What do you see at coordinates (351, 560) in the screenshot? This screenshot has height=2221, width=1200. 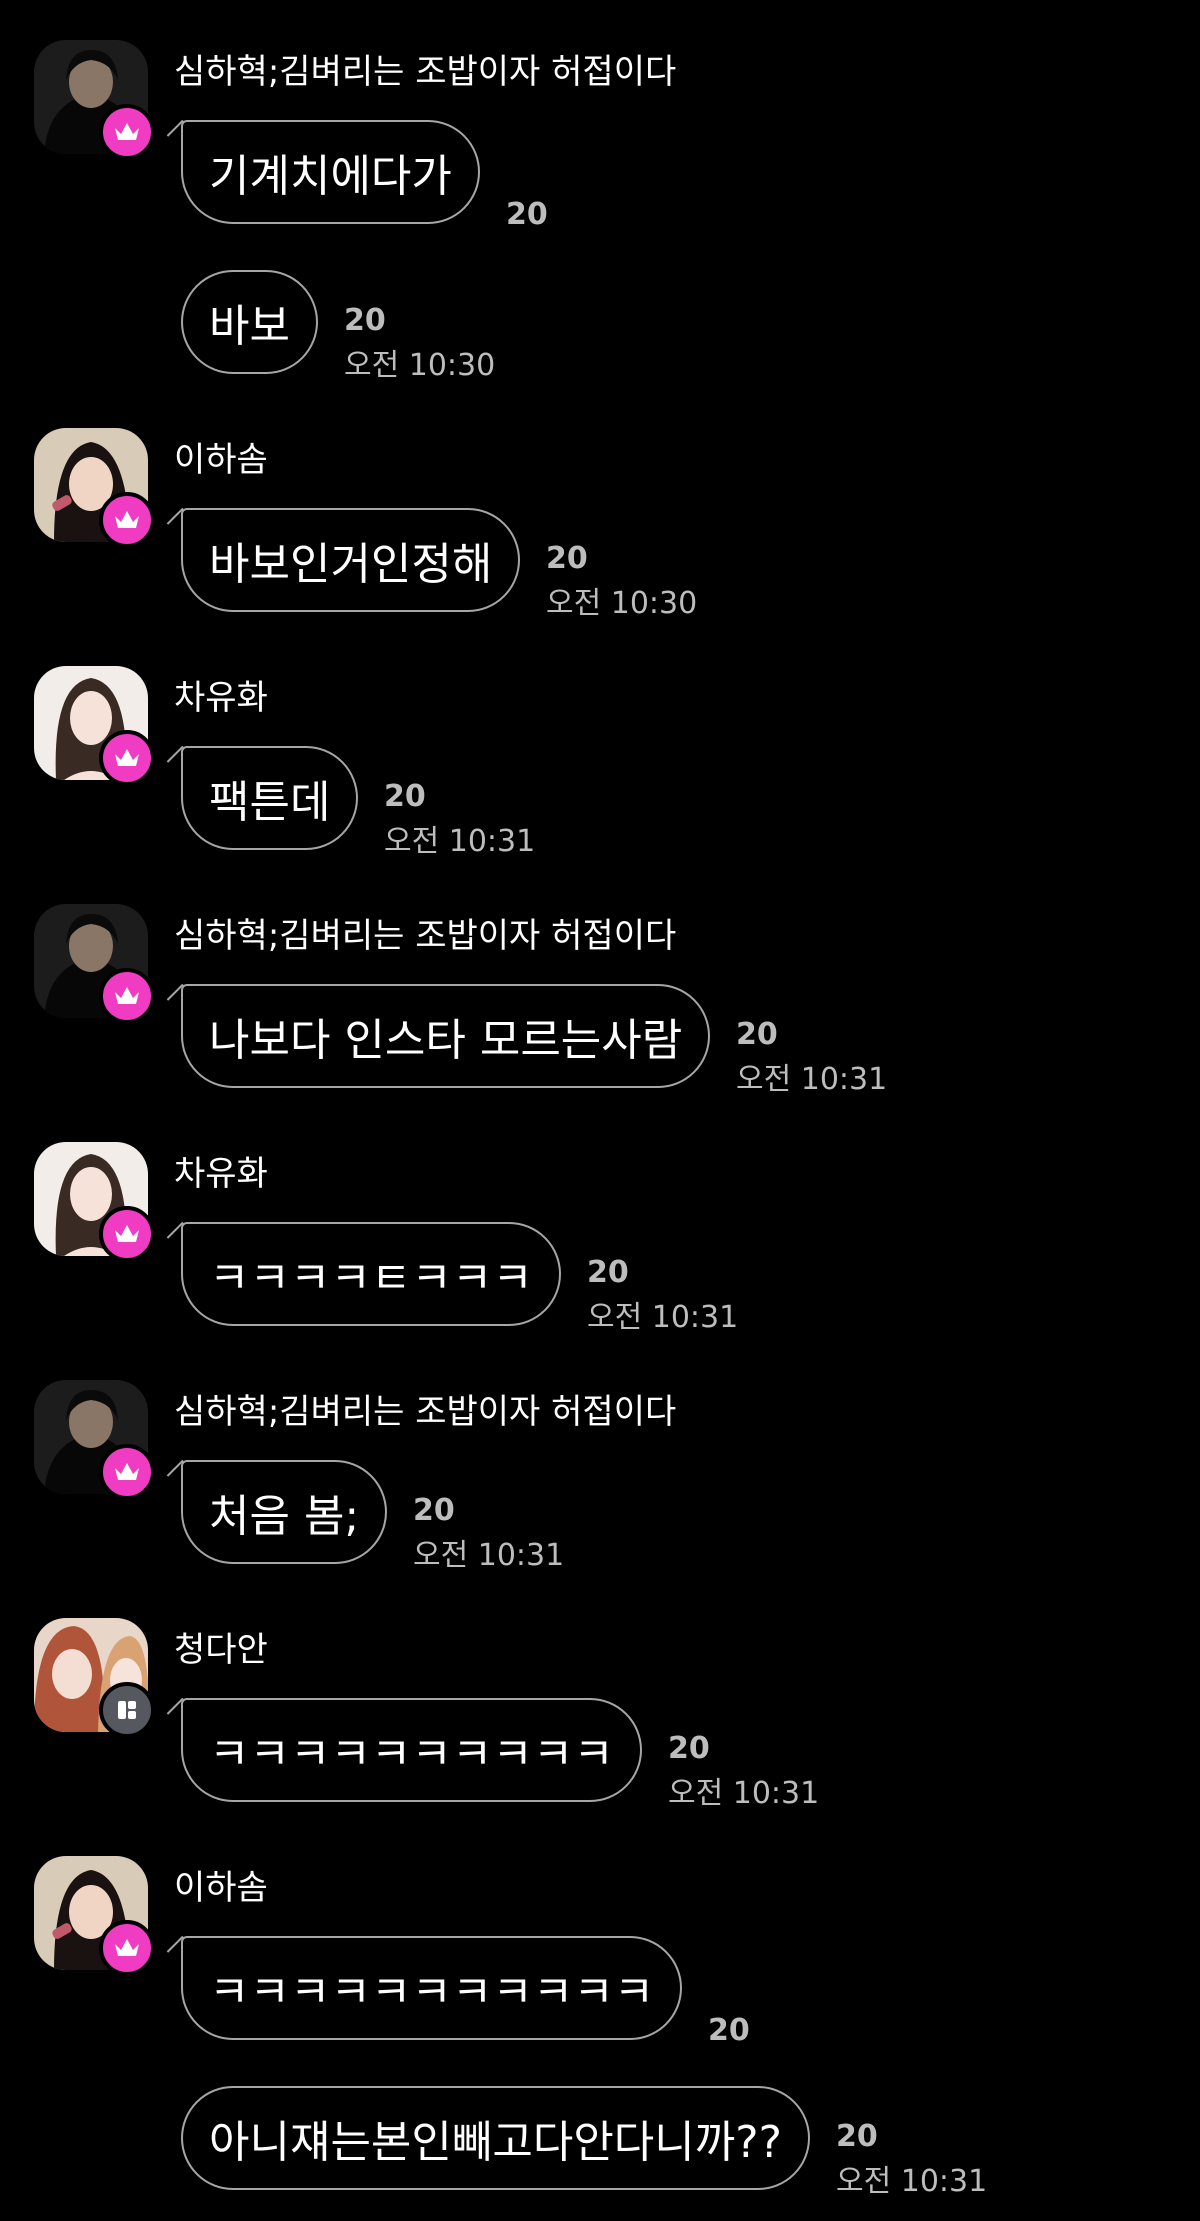 I see `message-bubble: 바보인거인정해` at bounding box center [351, 560].